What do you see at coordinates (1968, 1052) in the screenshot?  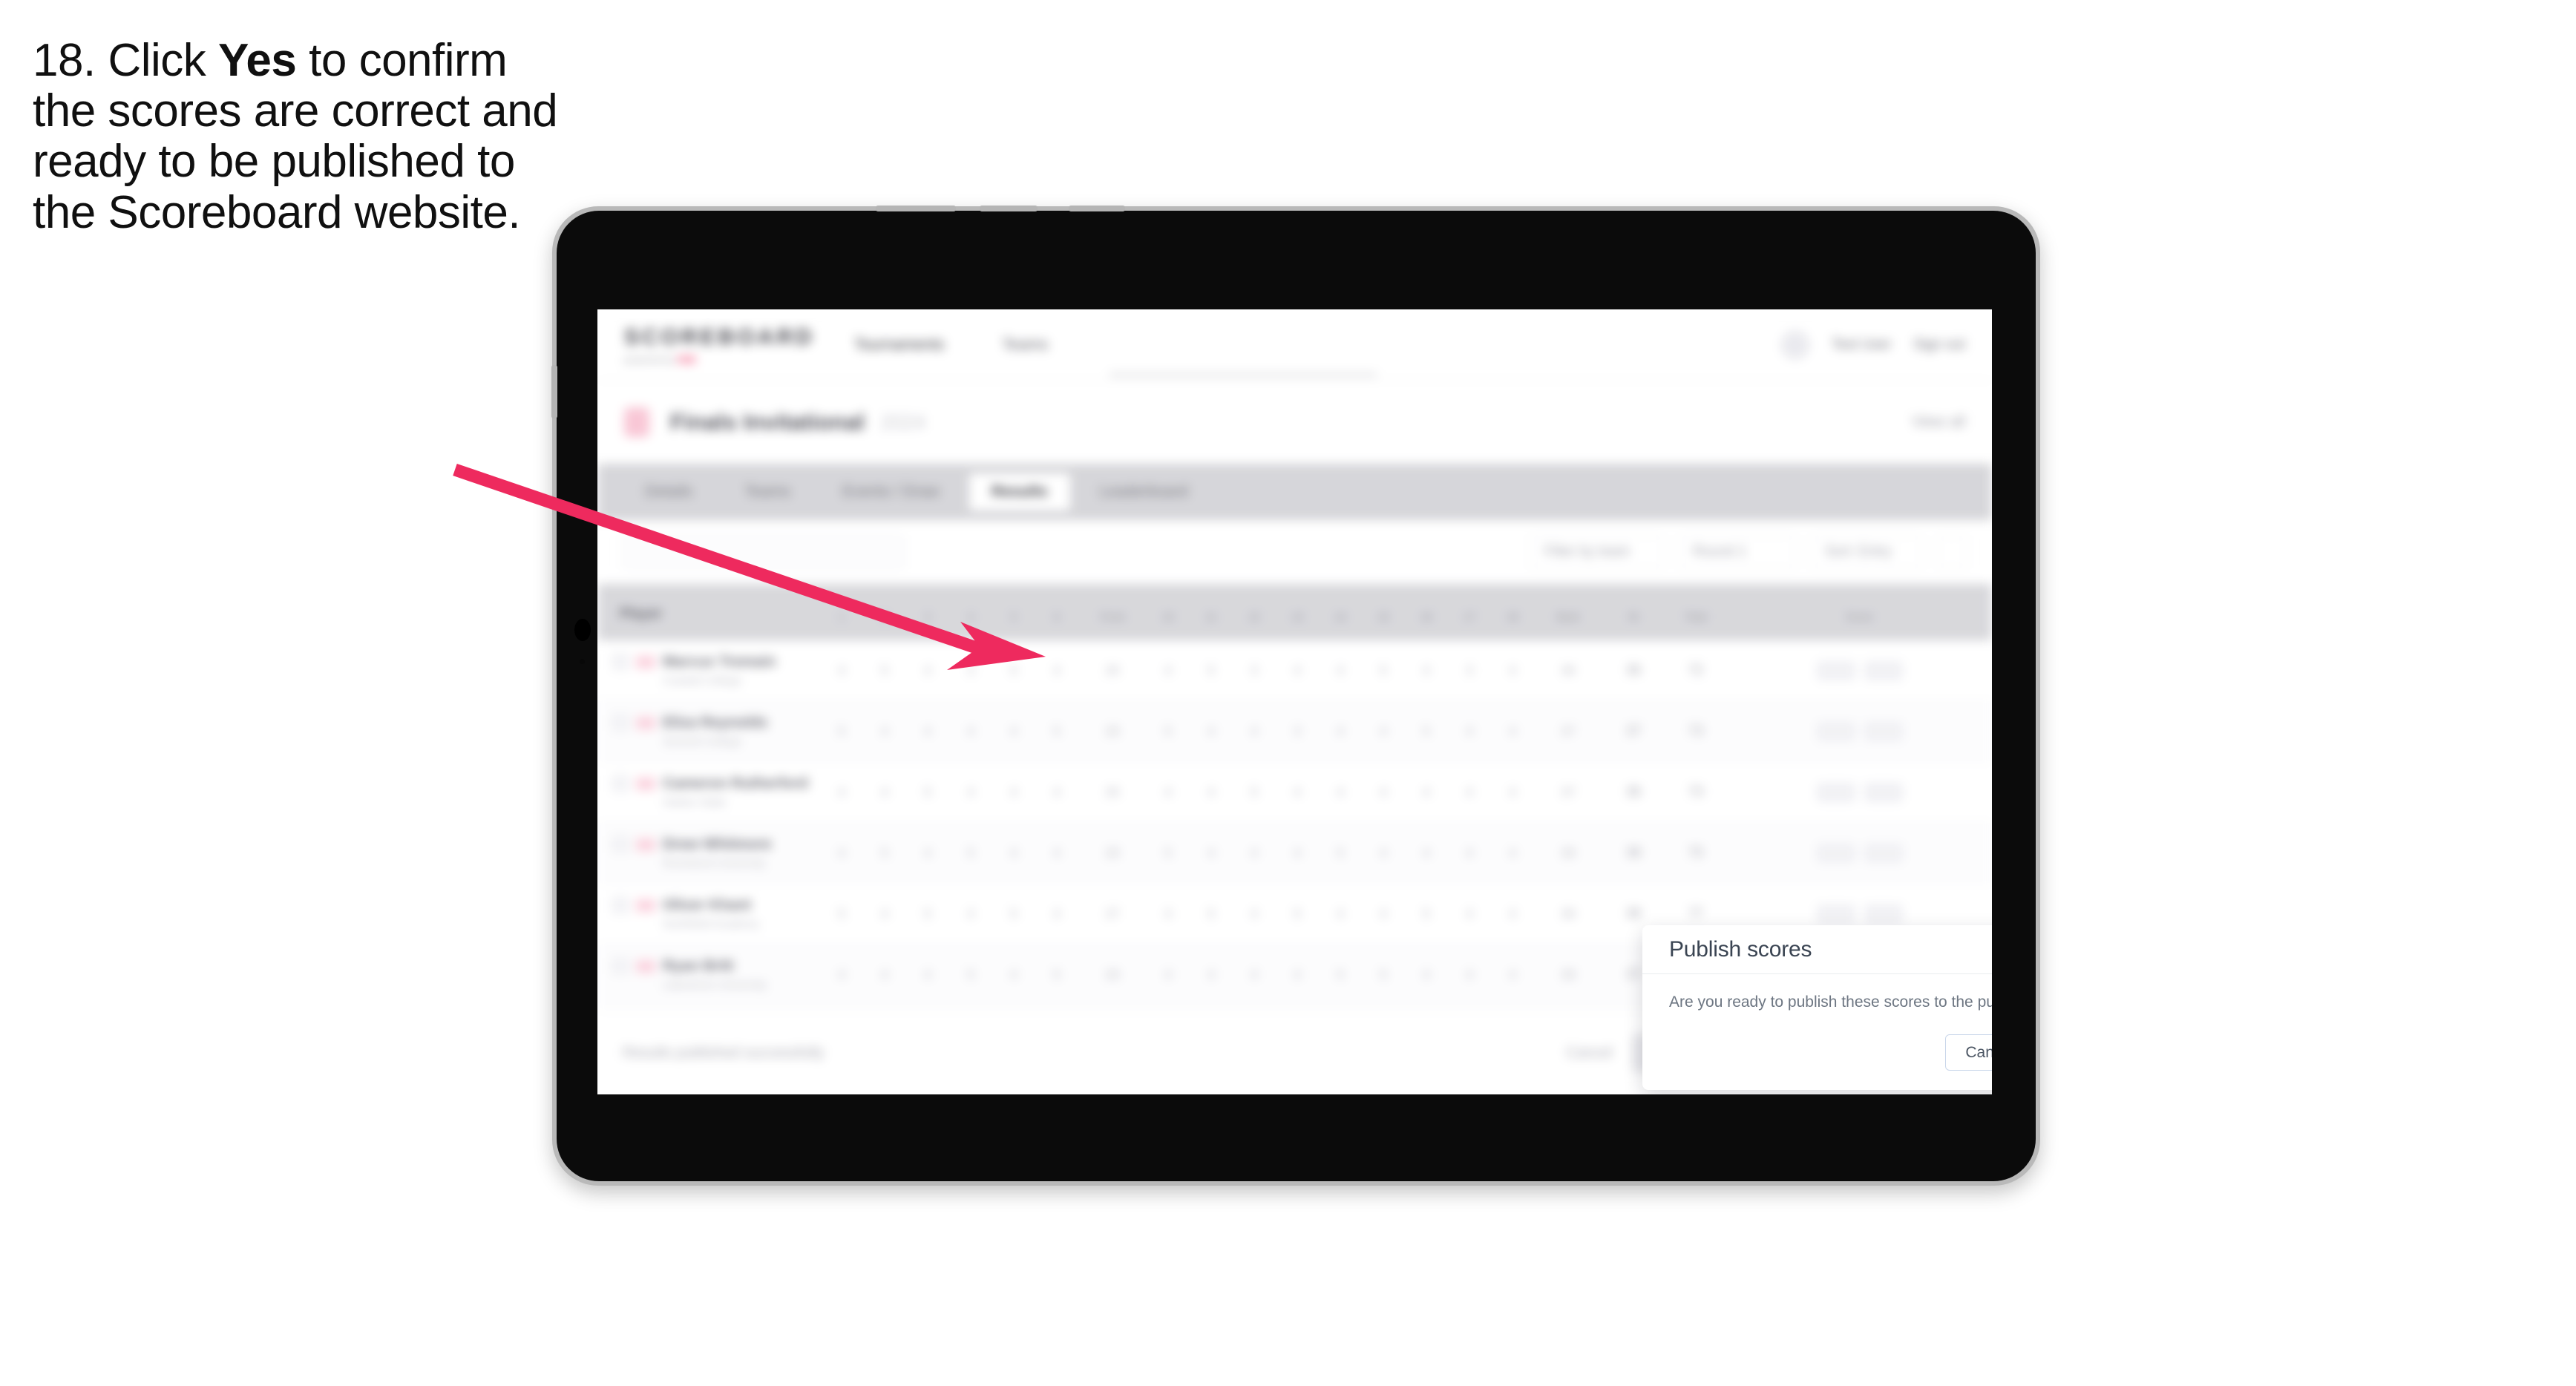 I see `cancel-button: Cancel` at bounding box center [1968, 1052].